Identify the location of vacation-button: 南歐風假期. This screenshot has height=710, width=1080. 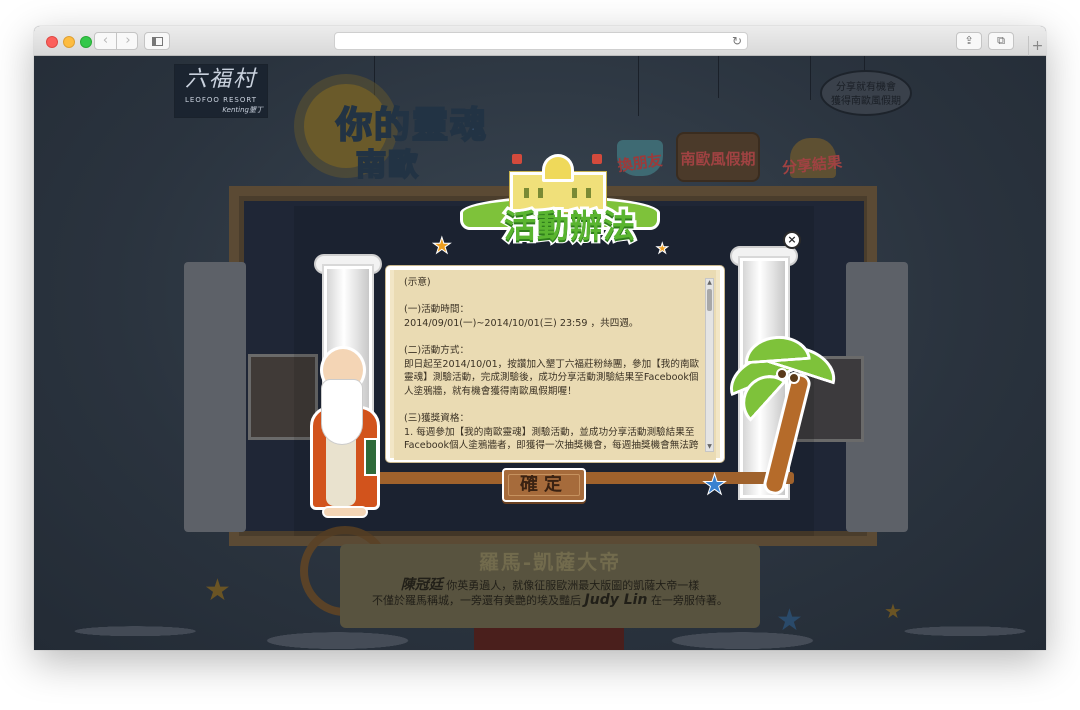
(718, 154).